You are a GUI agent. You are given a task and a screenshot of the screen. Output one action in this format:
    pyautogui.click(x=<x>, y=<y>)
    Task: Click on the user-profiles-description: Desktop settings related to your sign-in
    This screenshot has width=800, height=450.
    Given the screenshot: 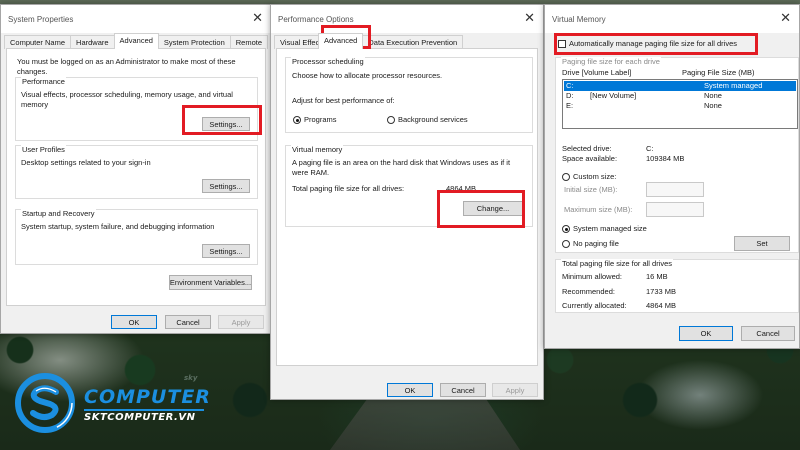 What is the action you would take?
    pyautogui.click(x=86, y=162)
    